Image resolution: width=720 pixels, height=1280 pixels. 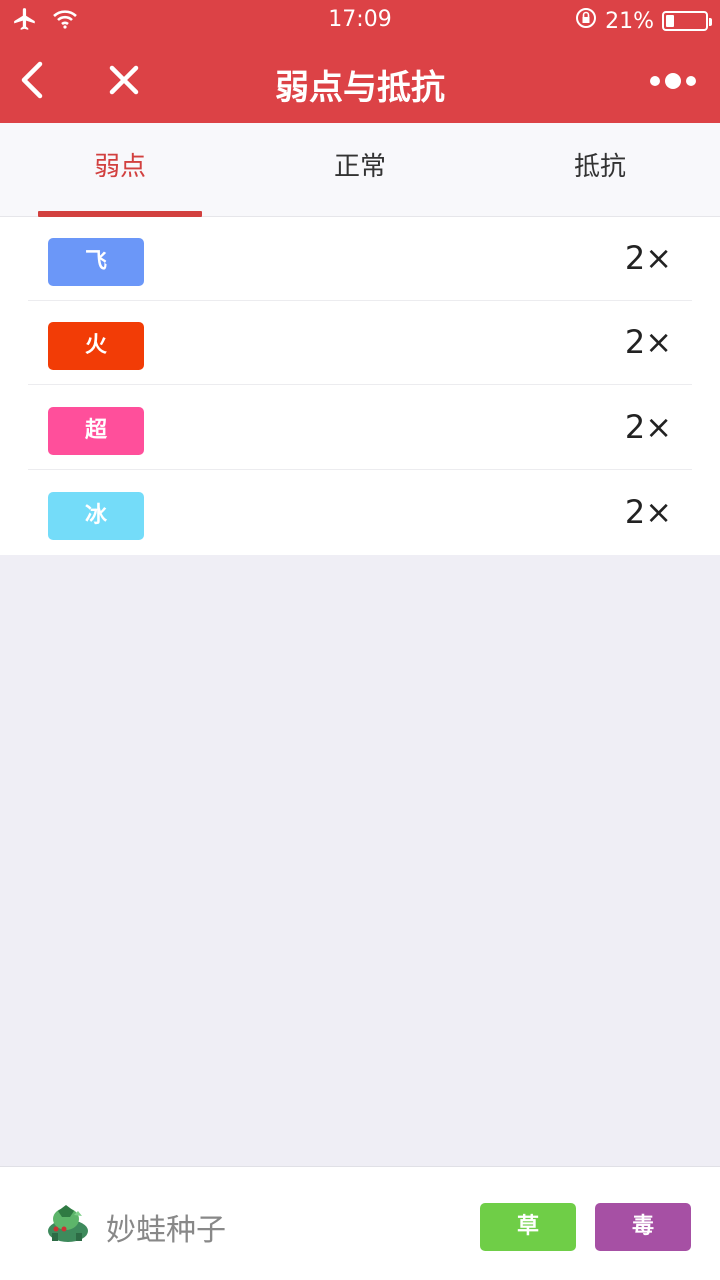 What do you see at coordinates (586, 21) in the screenshot?
I see `rotation-lock-icon` at bounding box center [586, 21].